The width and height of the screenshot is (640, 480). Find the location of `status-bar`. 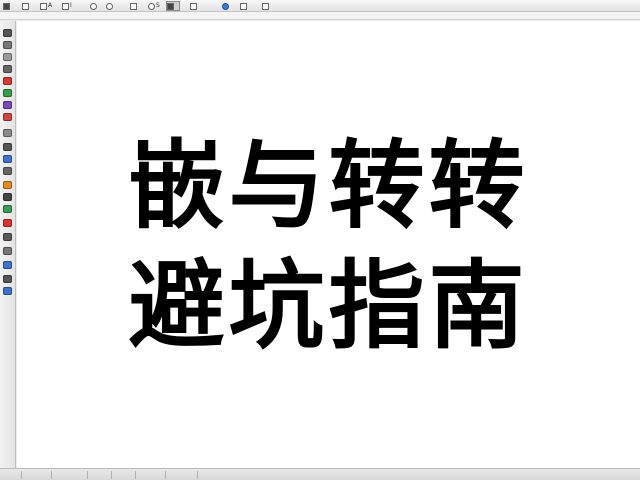

status-bar is located at coordinates (320, 474).